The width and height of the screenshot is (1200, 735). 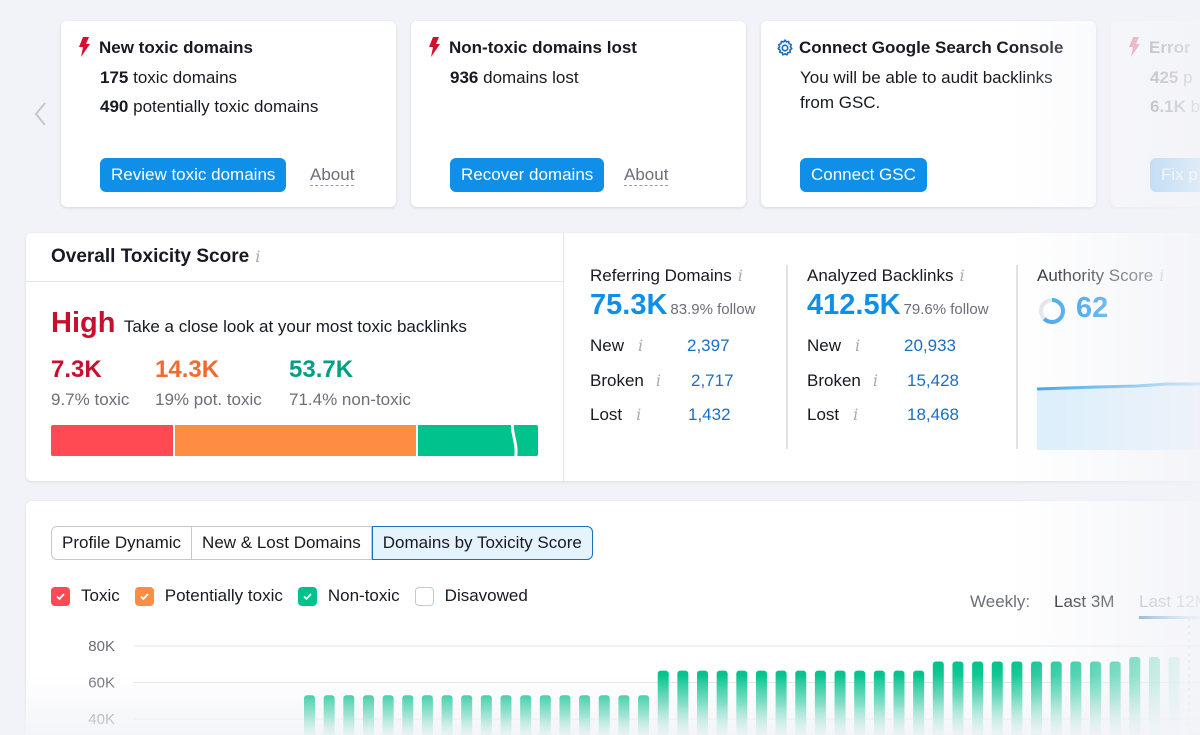 I want to click on metric-row-value: 20,933, so click(x=930, y=346).